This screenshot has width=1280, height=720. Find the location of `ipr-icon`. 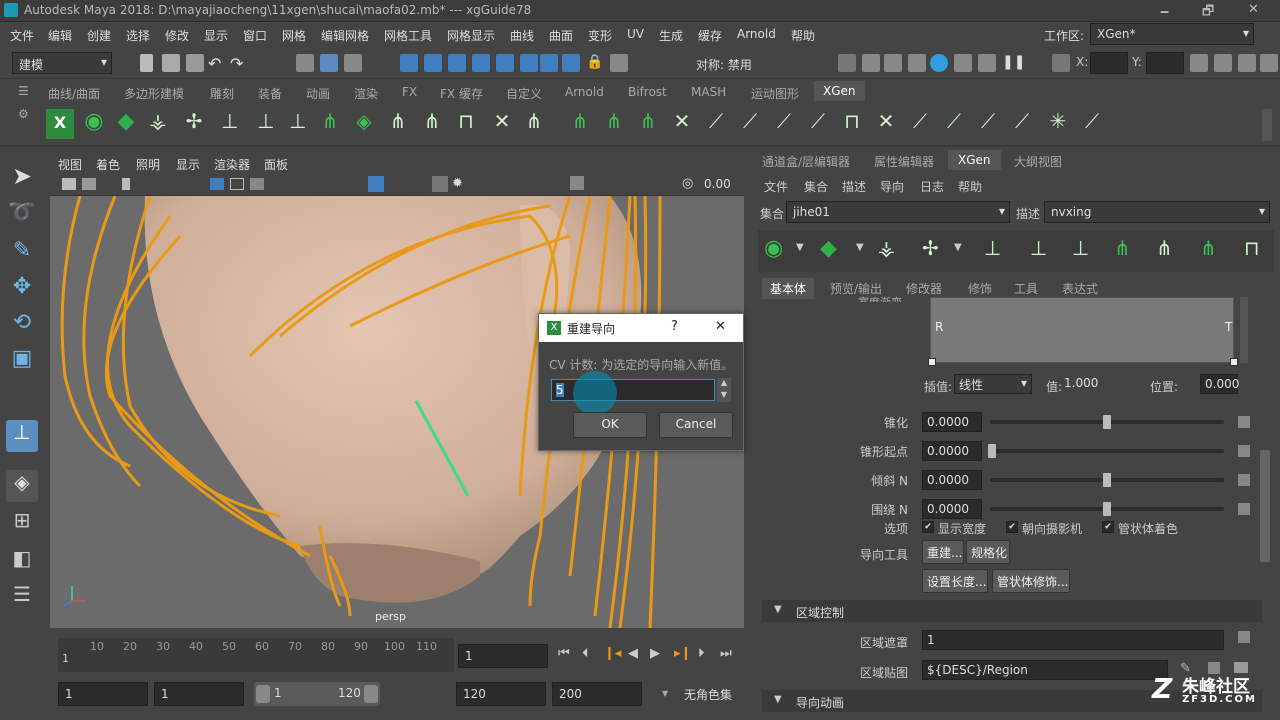

ipr-icon is located at coordinates (893, 63).